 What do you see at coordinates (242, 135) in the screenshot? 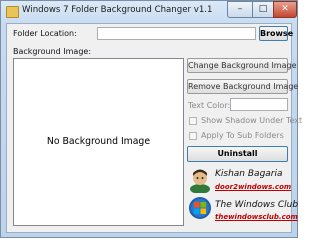
I see `apply-sub-folders-label: Apply To Sub Folders` at bounding box center [242, 135].